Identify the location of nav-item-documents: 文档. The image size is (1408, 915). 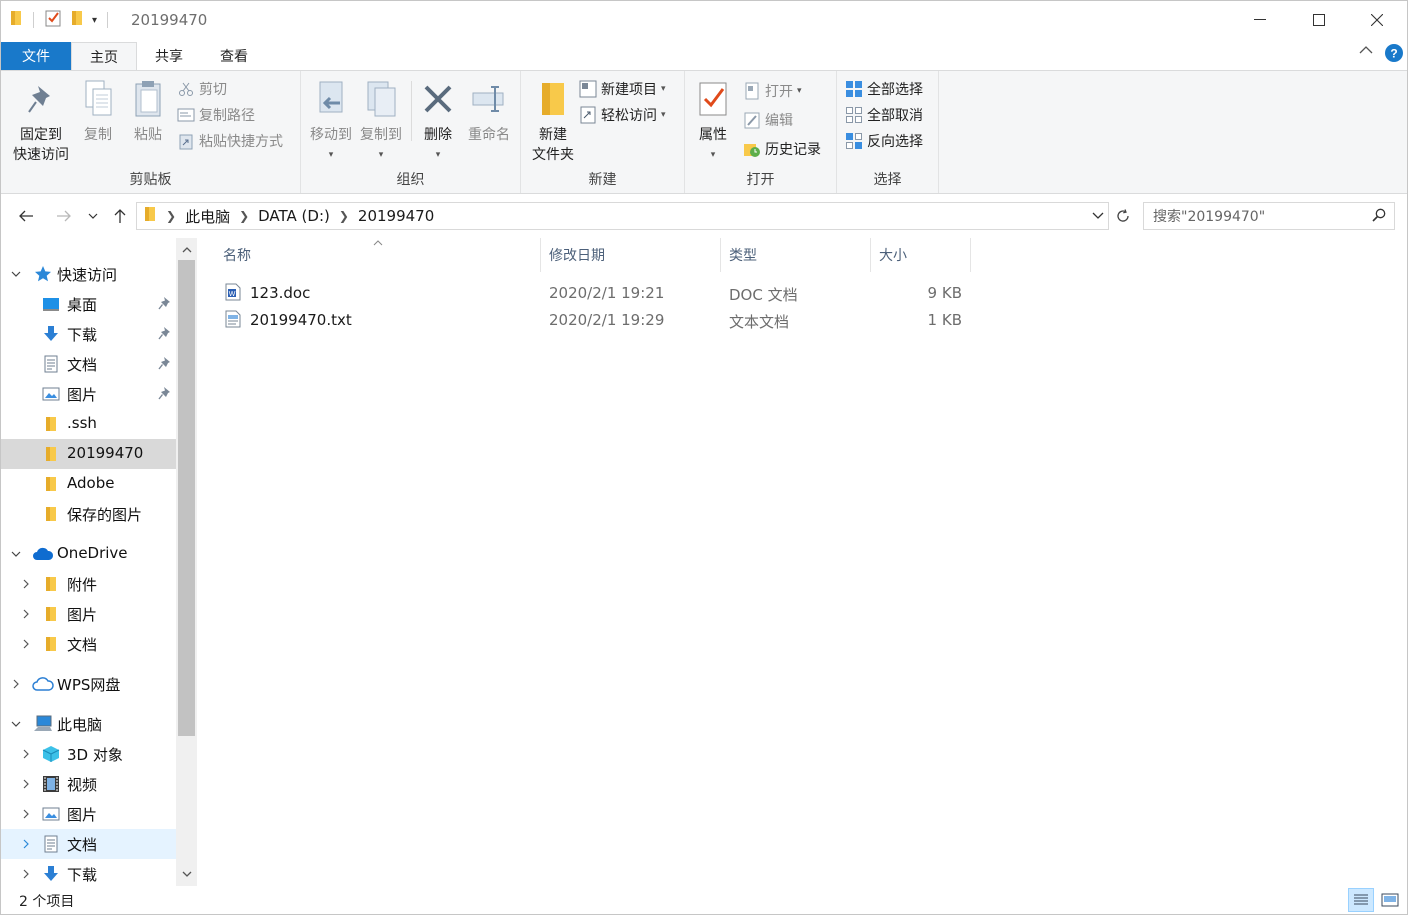
(88, 364).